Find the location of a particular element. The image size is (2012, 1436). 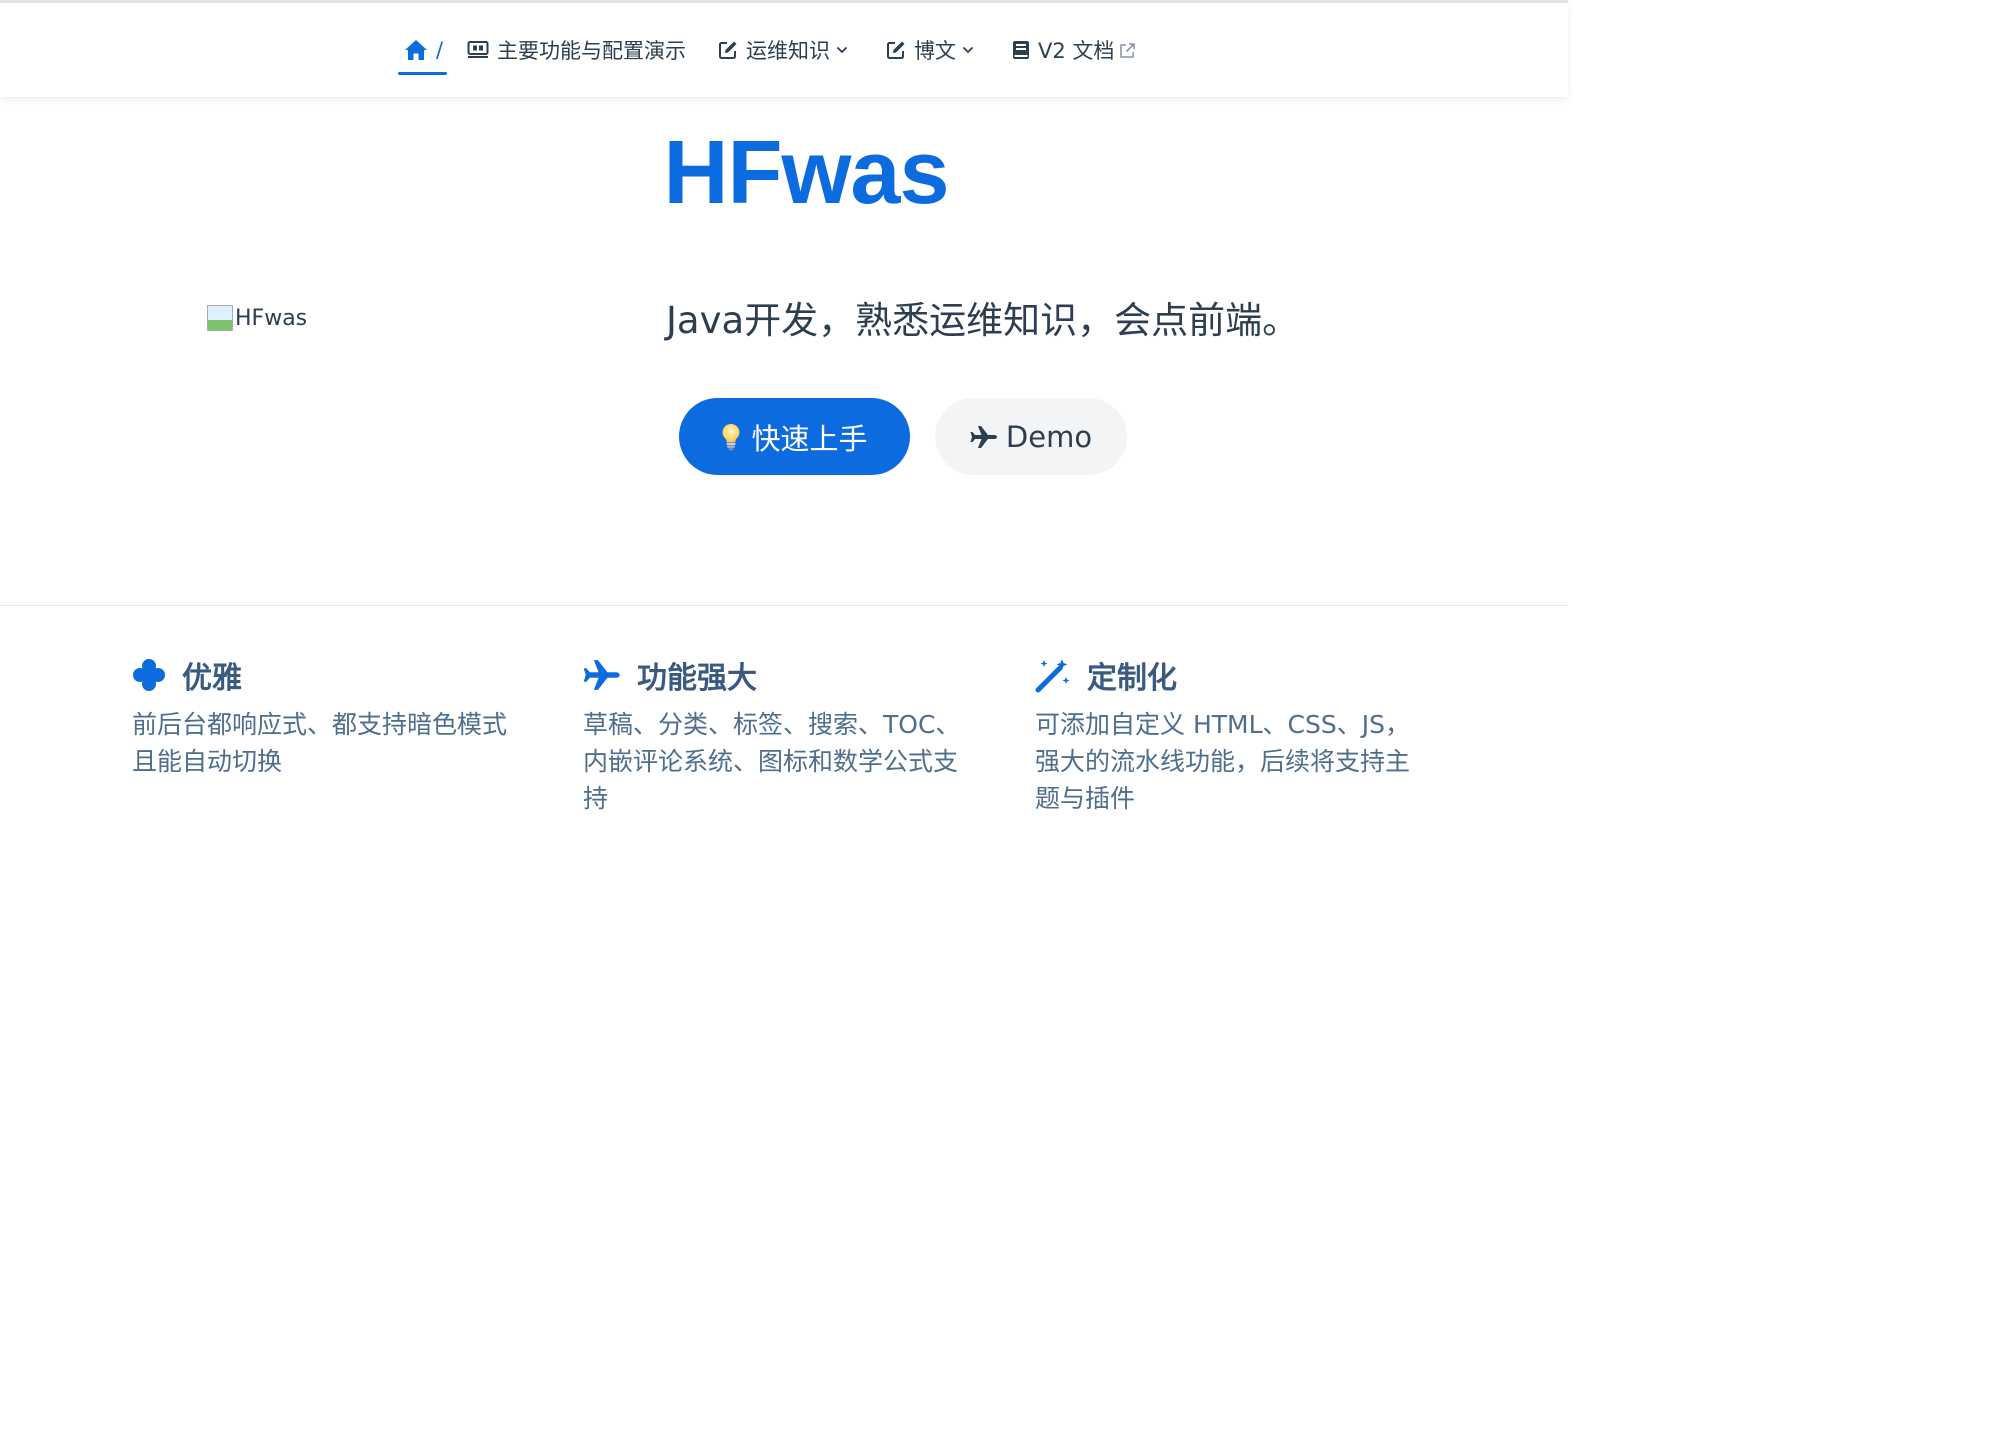

hero-image-alt: HFwas is located at coordinates (271, 318).